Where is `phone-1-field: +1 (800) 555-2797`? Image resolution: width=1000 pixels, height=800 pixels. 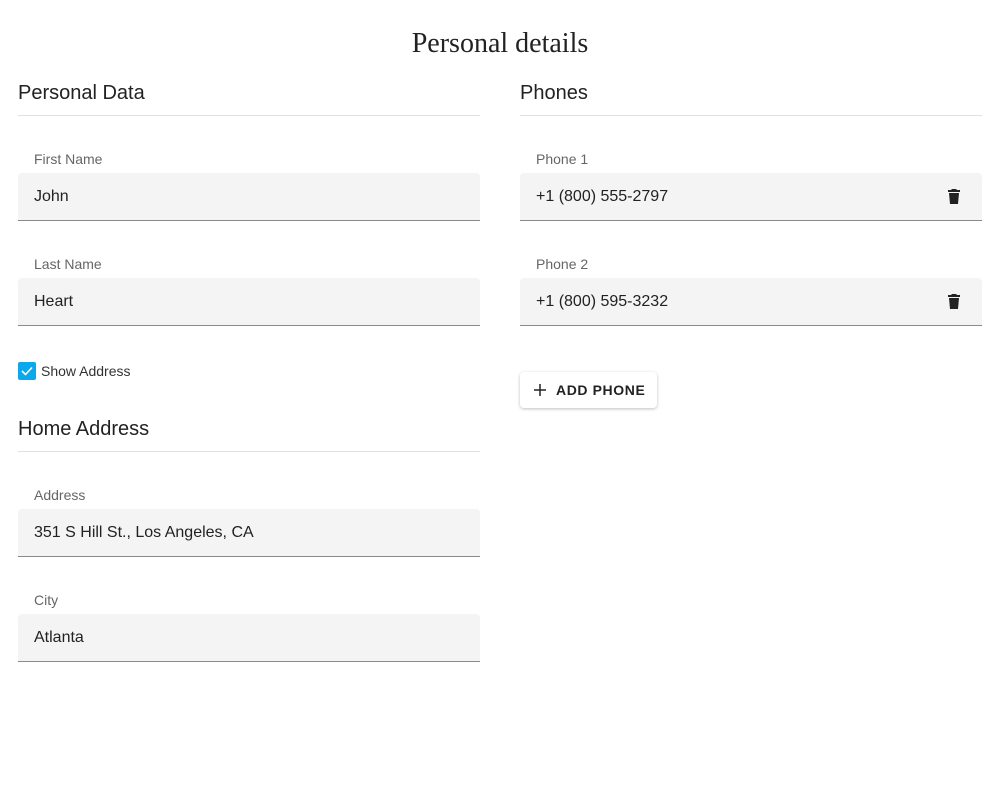
phone-1-field: +1 (800) 555-2797 is located at coordinates (751, 197).